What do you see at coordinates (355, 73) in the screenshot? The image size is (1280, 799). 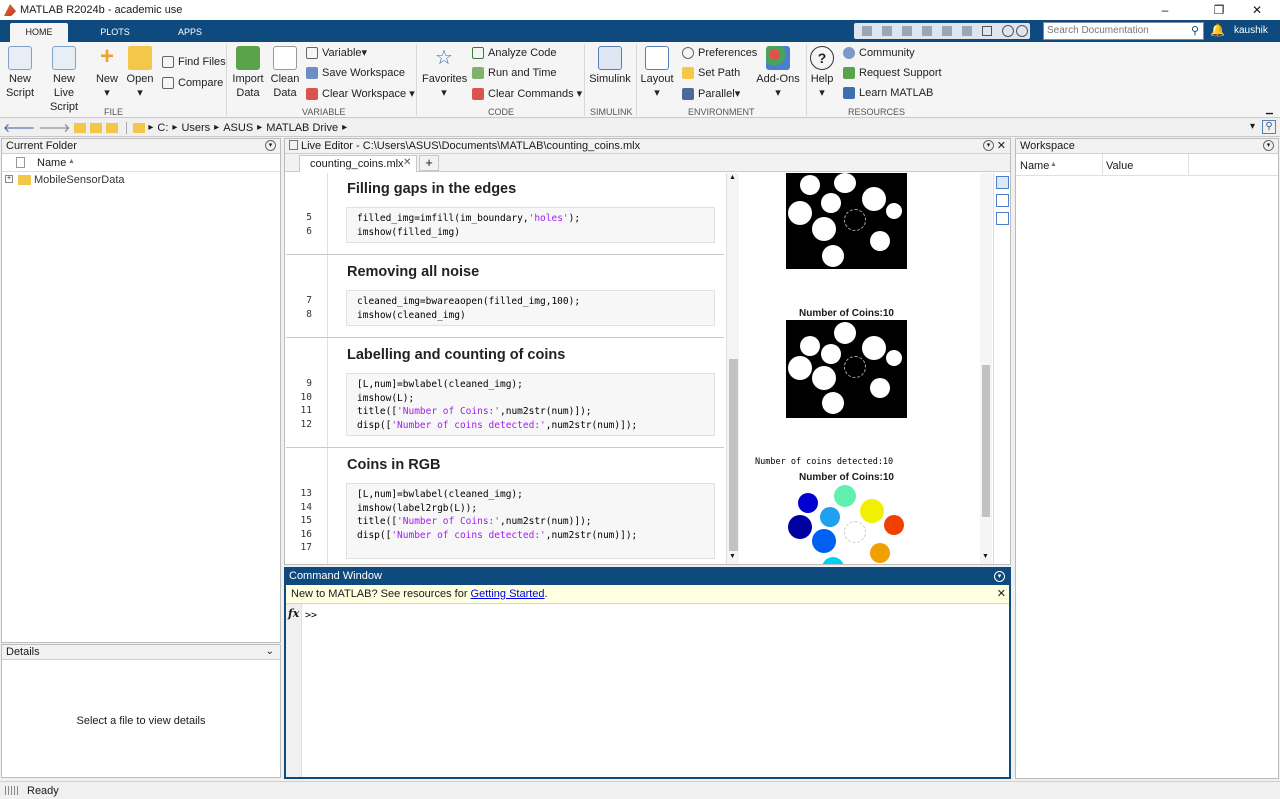 I see `save-workspace-button: Save Workspace` at bounding box center [355, 73].